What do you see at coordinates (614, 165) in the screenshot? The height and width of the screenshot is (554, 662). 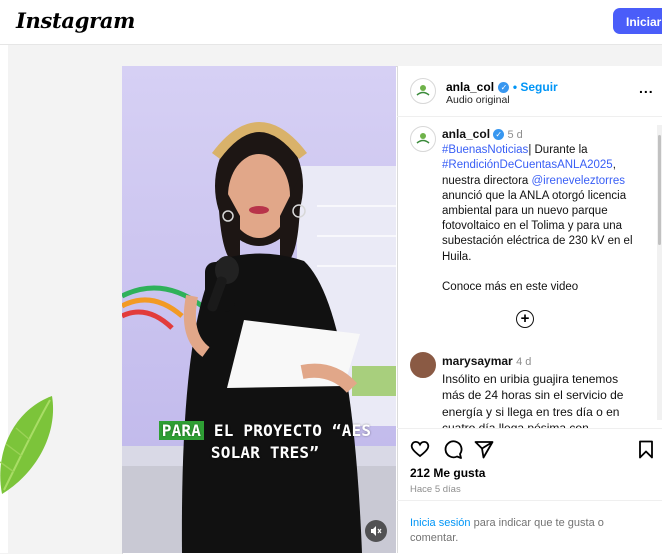 I see `caption-text-2: ,` at bounding box center [614, 165].